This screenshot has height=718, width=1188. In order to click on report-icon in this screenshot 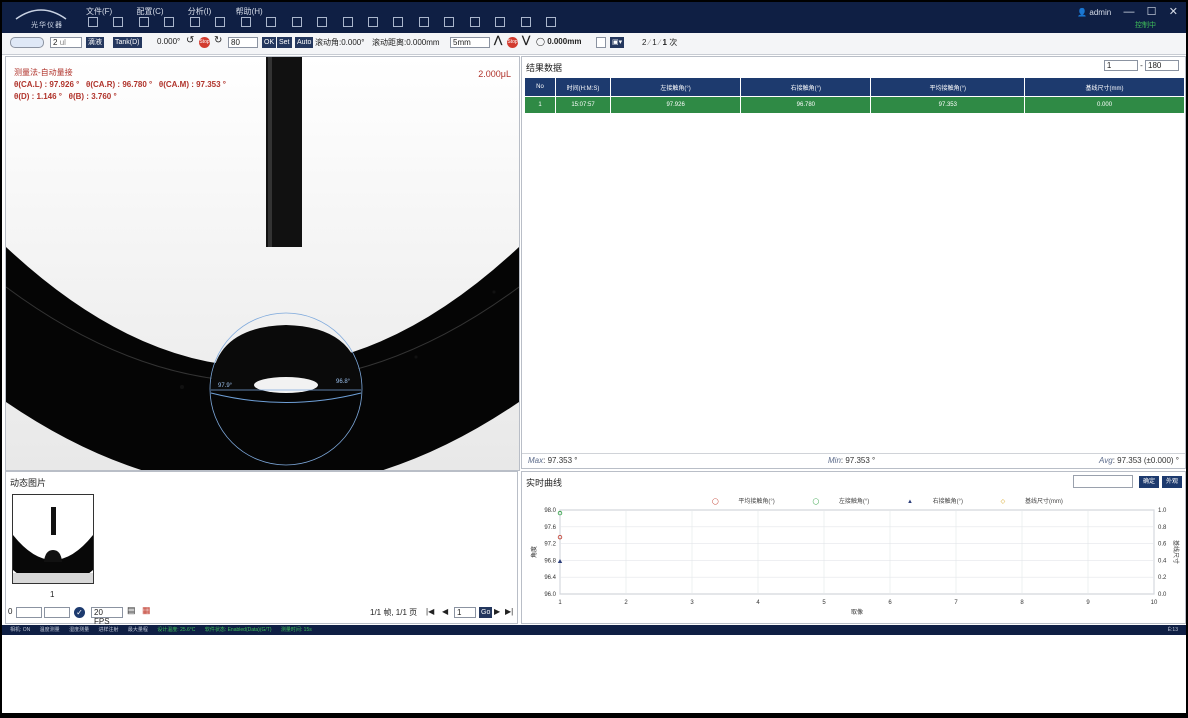, I will do `click(449, 22)`.